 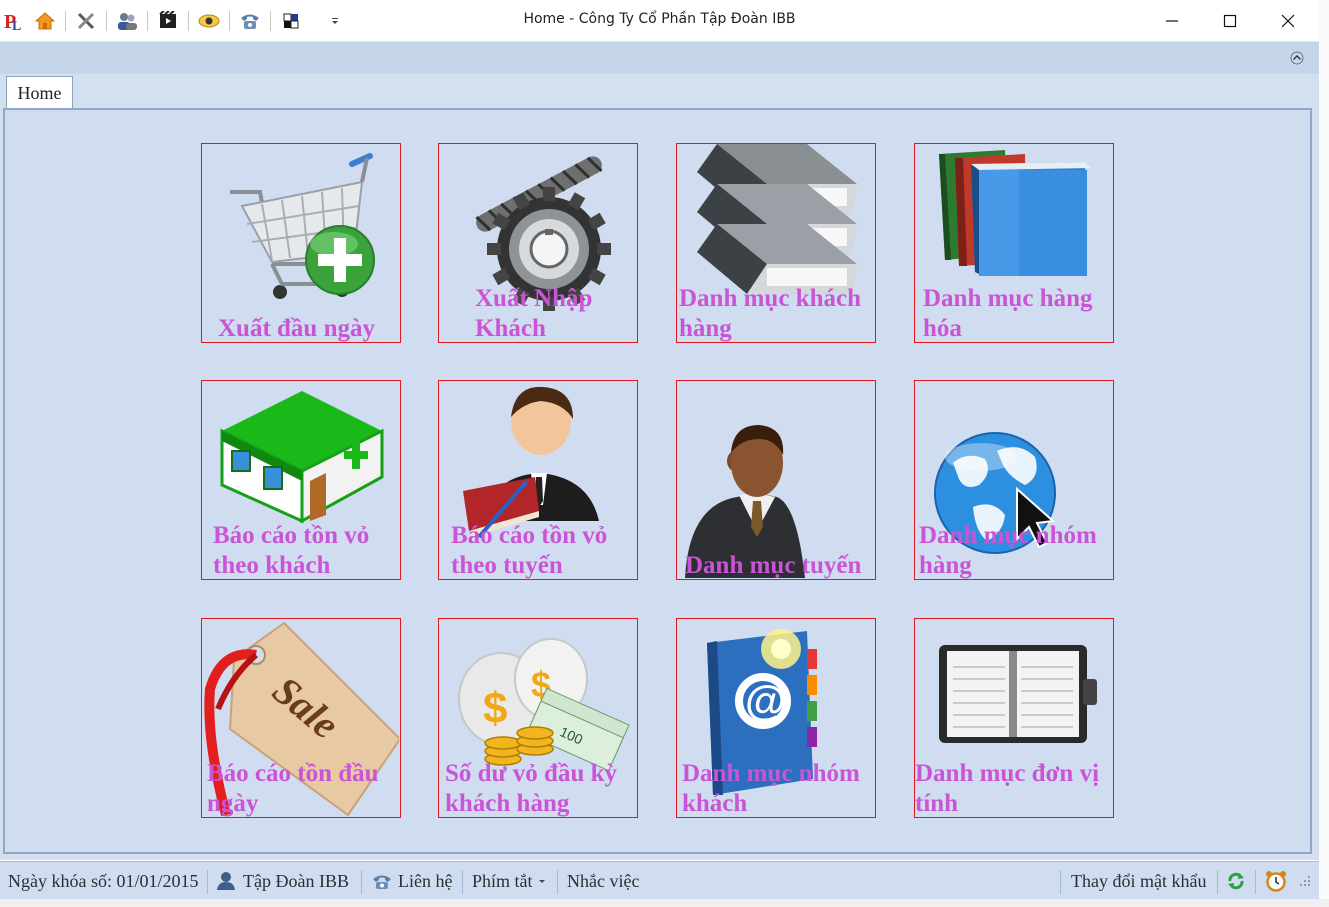 I want to click on alarm-button, so click(x=1276, y=881).